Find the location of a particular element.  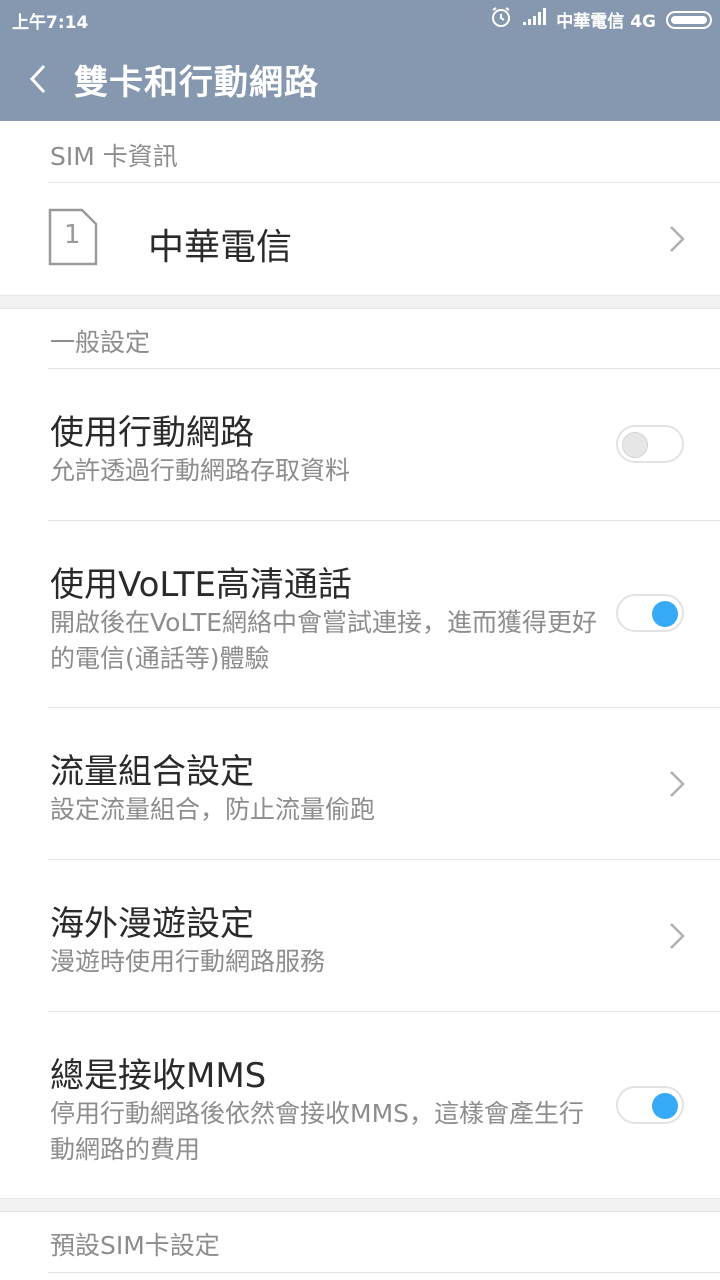

data-plan-row: 流量組合設定 設定流量組合，防止流量偷跑 is located at coordinates (360, 783).